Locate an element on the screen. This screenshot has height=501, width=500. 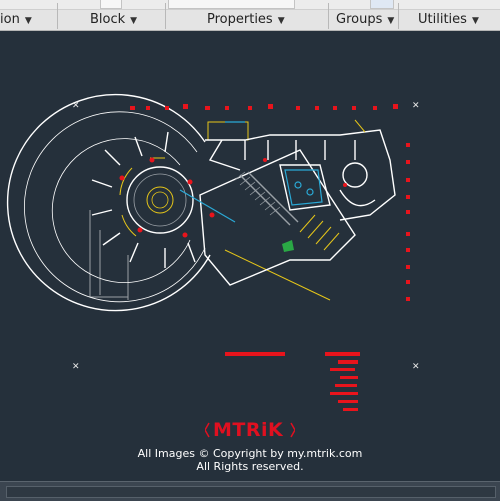
green-area is located at coordinates (288, 246).